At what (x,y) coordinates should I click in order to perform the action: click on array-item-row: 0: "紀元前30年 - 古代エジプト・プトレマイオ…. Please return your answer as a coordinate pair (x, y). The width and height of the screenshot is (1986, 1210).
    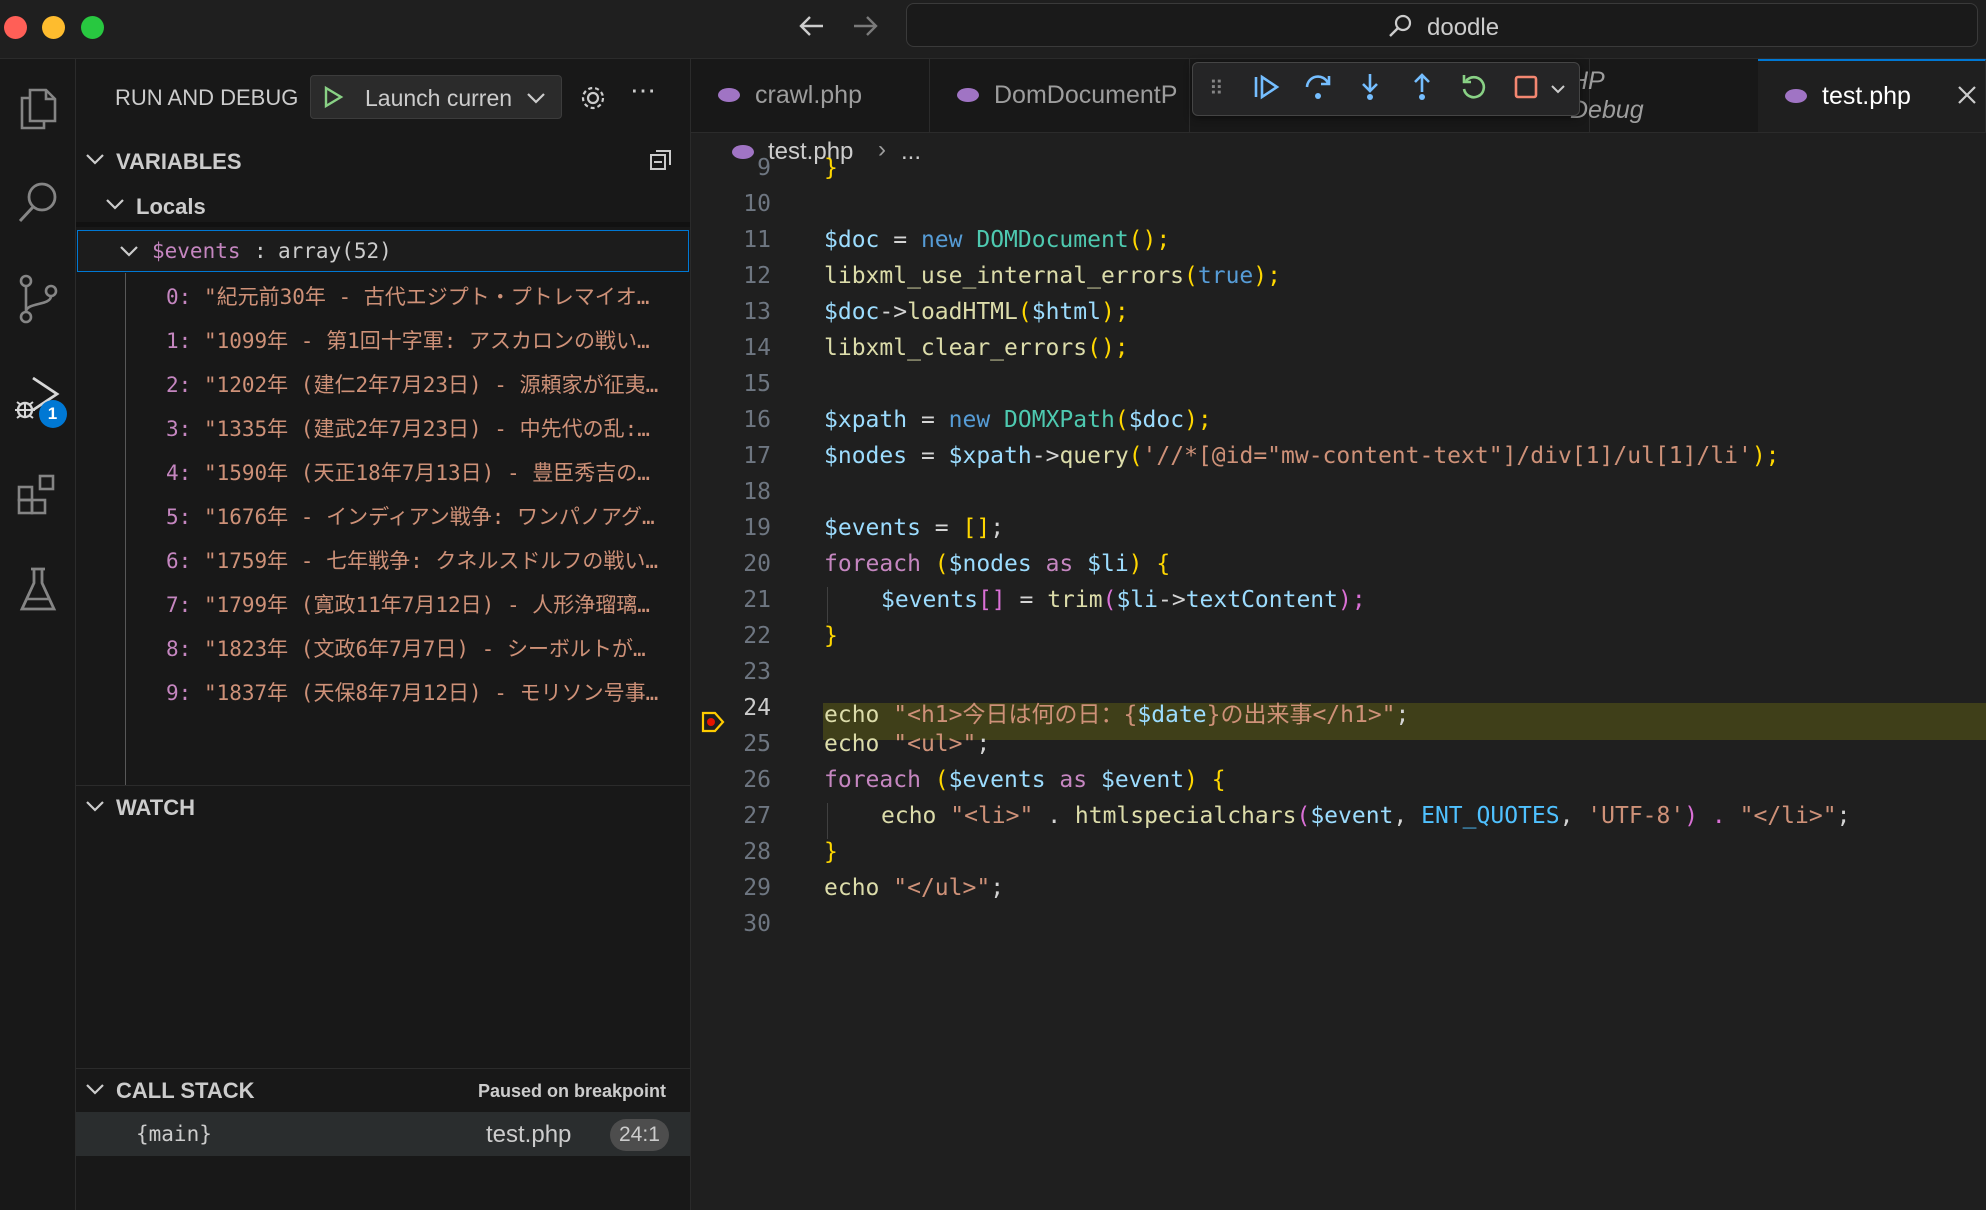
    Looking at the image, I should click on (425, 296).